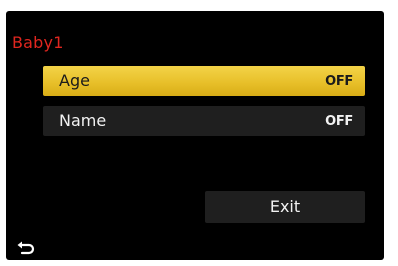 The width and height of the screenshot is (398, 266). Describe the element at coordinates (83, 120) in the screenshot. I see `menu-item-label: Name` at that location.